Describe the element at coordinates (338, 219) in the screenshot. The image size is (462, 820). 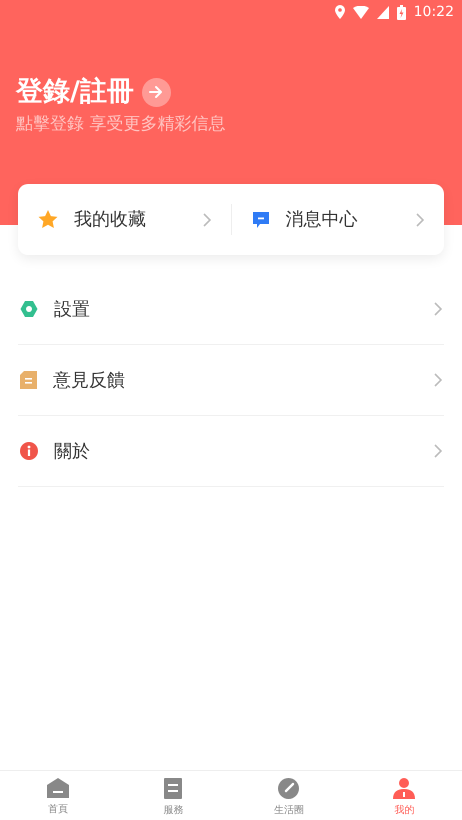
I see `shortcut-item: 消息中心` at that location.